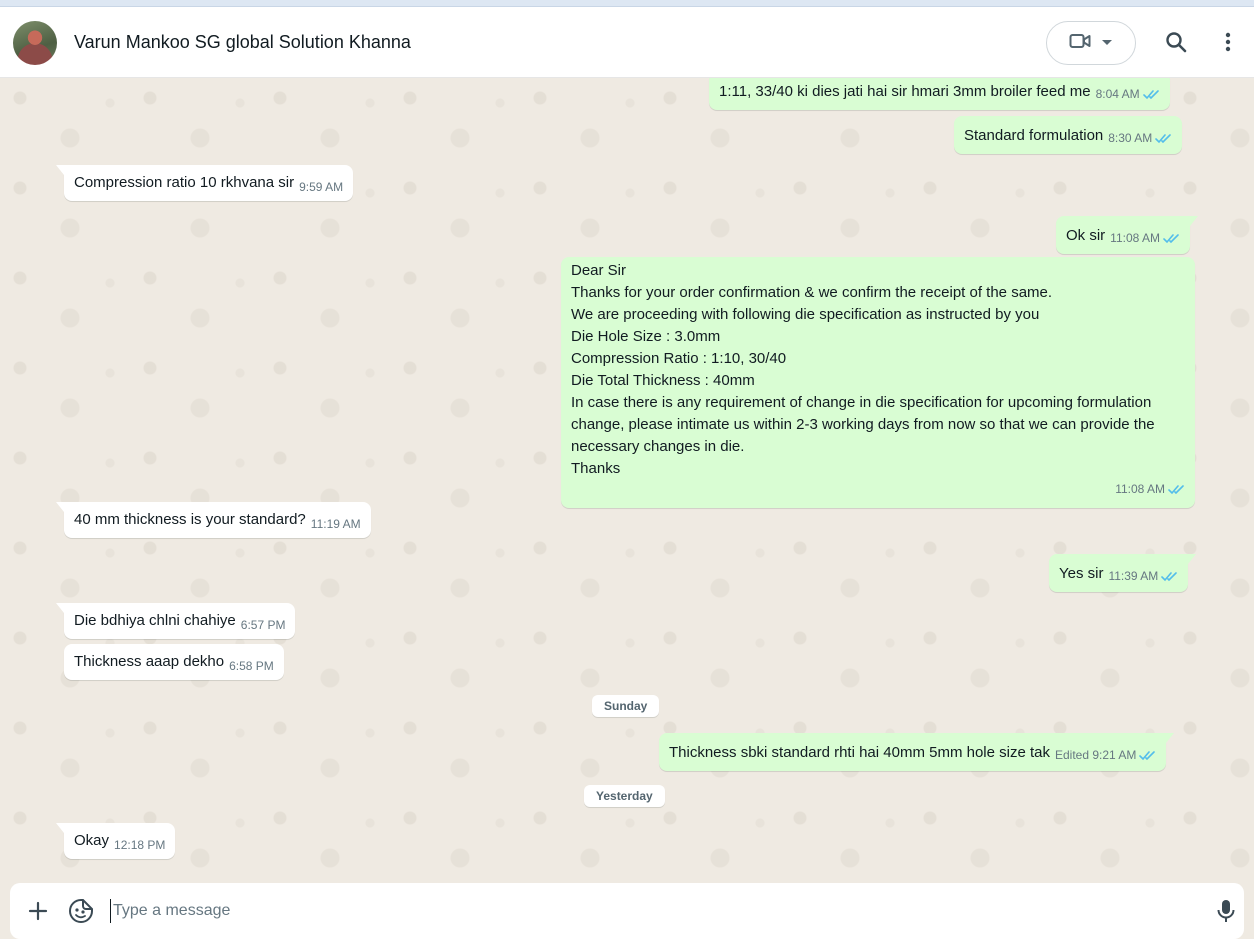  I want to click on browser-top-strip, so click(627, 3).